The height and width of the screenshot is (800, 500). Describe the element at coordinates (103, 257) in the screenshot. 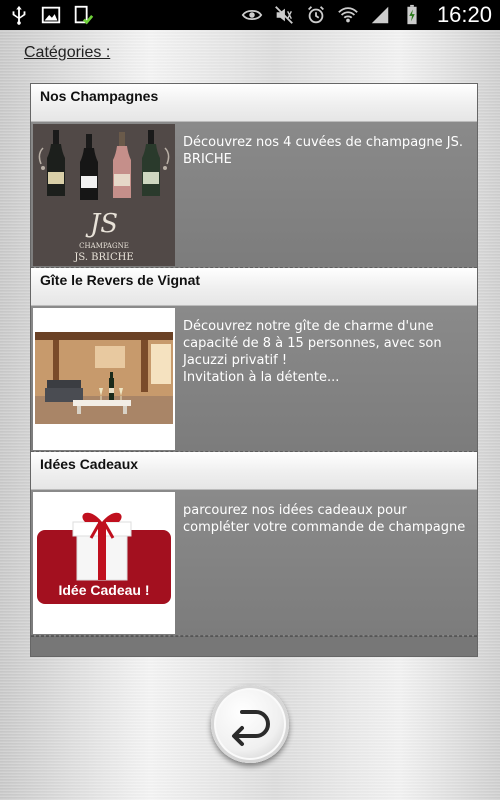

I see `svg-text: JS. BRICHE` at that location.